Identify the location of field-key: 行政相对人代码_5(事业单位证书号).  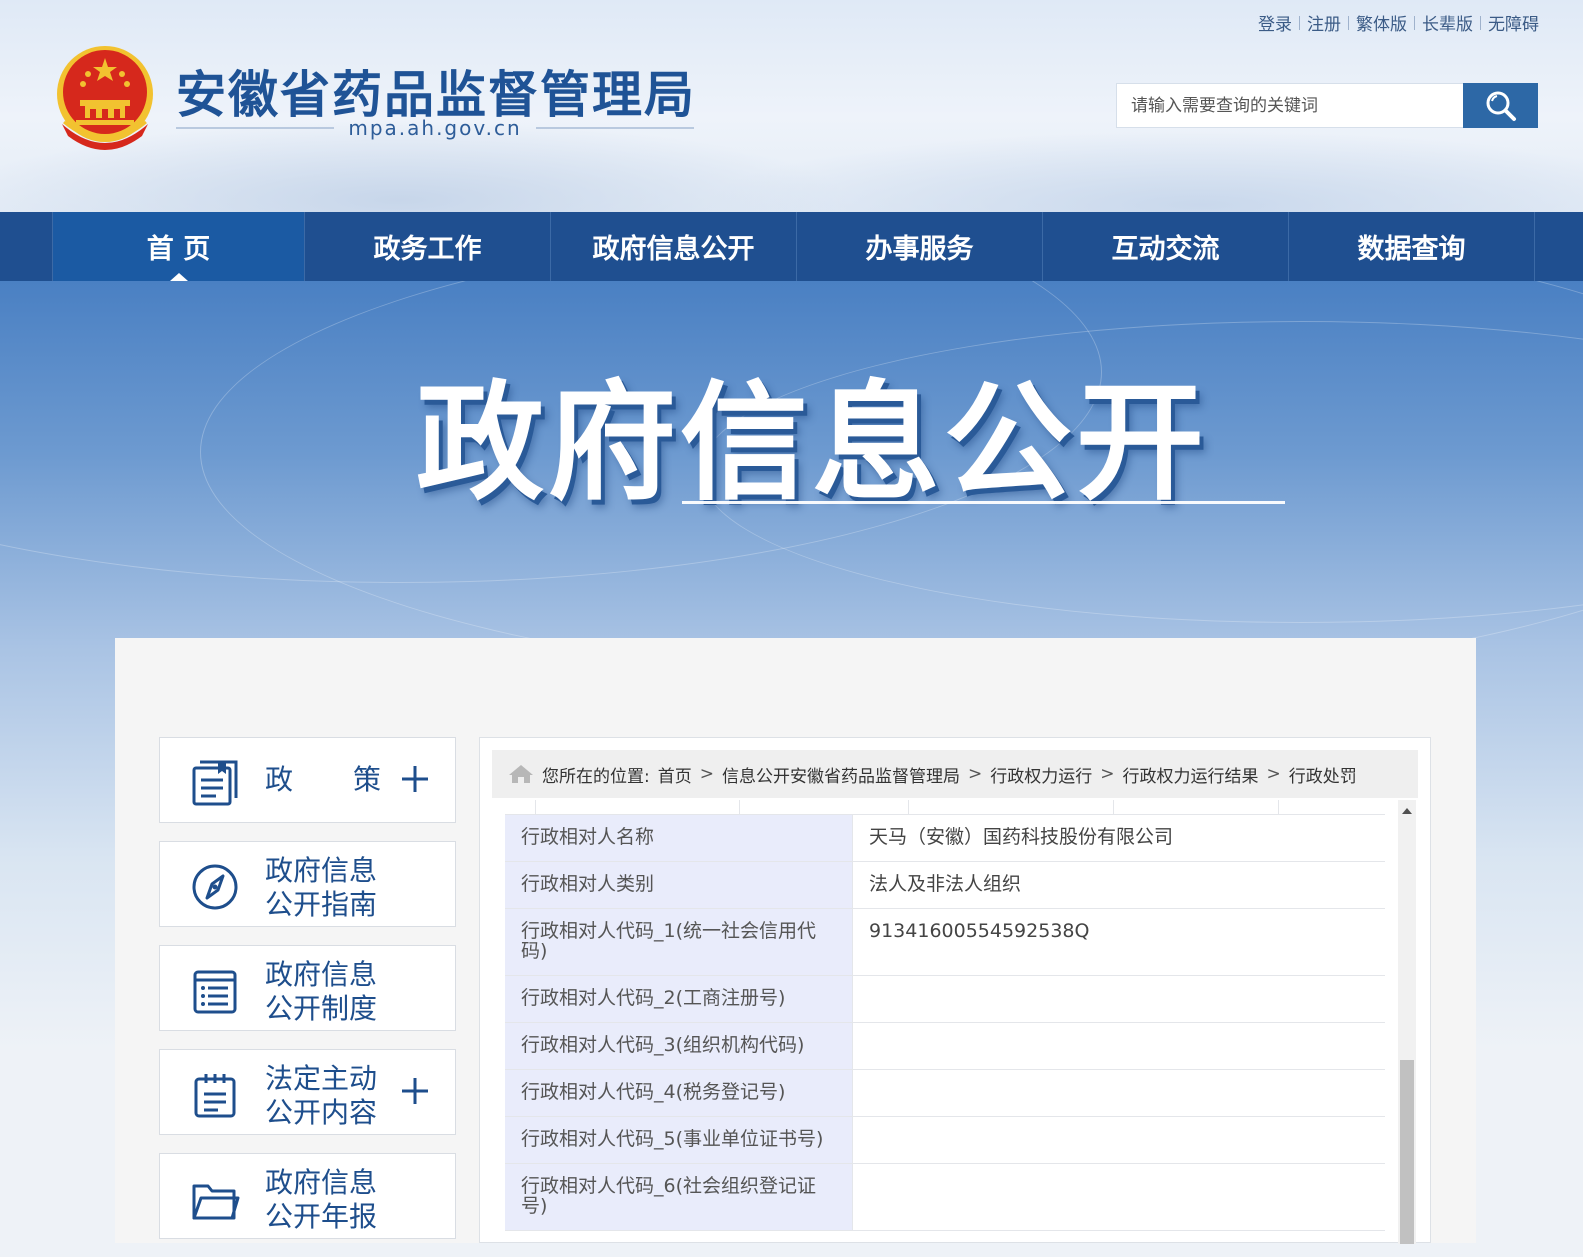
(679, 1140).